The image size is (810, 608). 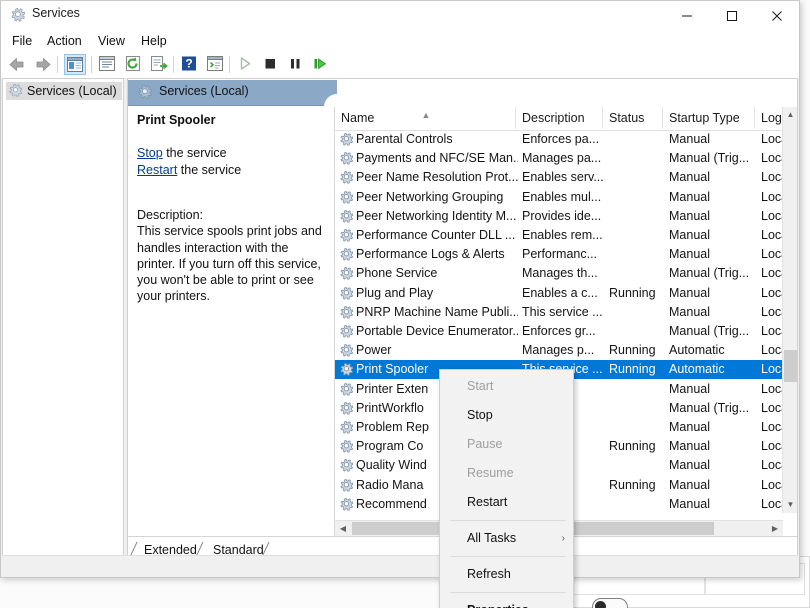 I want to click on context-menu-item-all-tasks: All Tasks ›, so click(x=507, y=538).